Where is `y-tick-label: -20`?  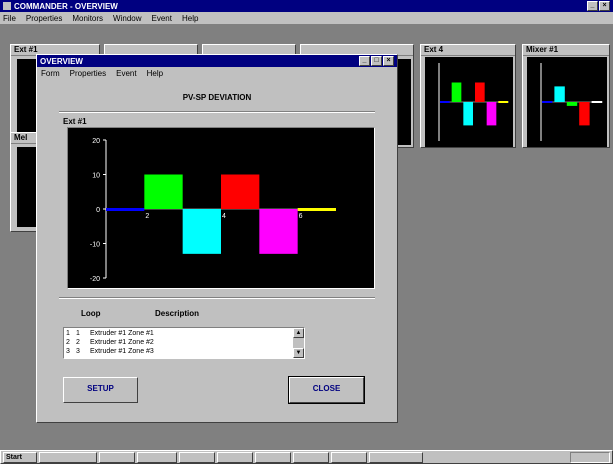 y-tick-label: -20 is located at coordinates (95, 279).